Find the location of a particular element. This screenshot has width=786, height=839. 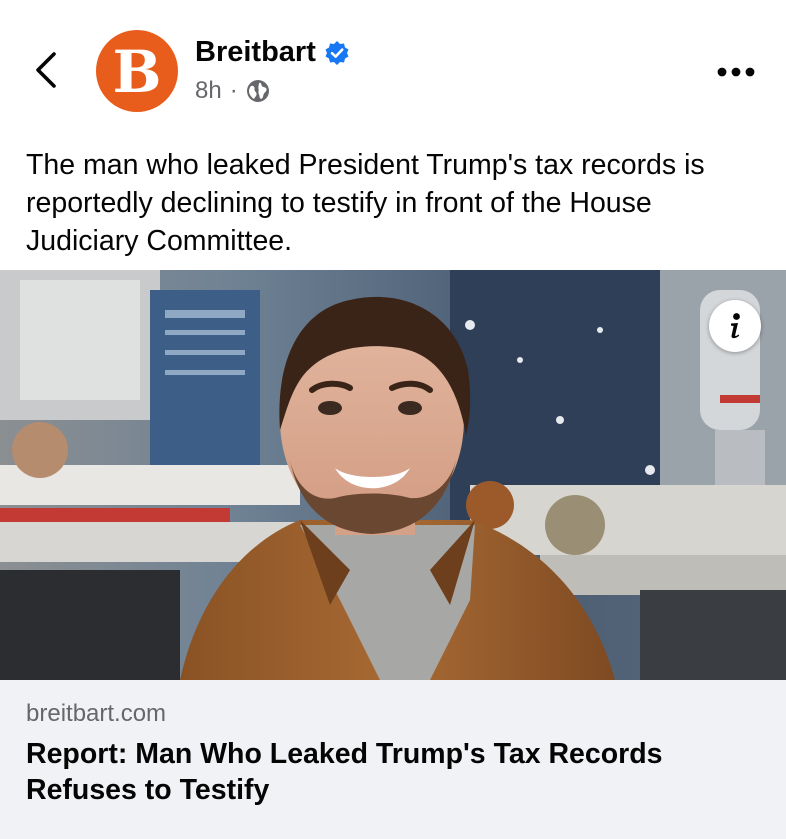

back-button is located at coordinates (46, 70).